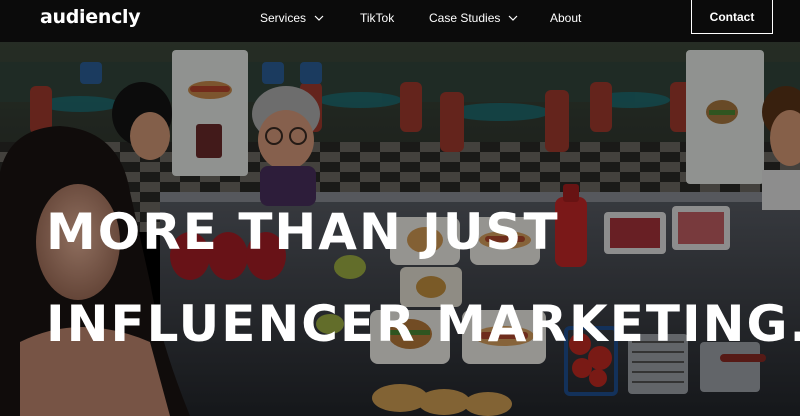 The width and height of the screenshot is (800, 416). Describe the element at coordinates (423, 324) in the screenshot. I see `hero-headline-line2: INFLUENCER MARKETING.` at that location.